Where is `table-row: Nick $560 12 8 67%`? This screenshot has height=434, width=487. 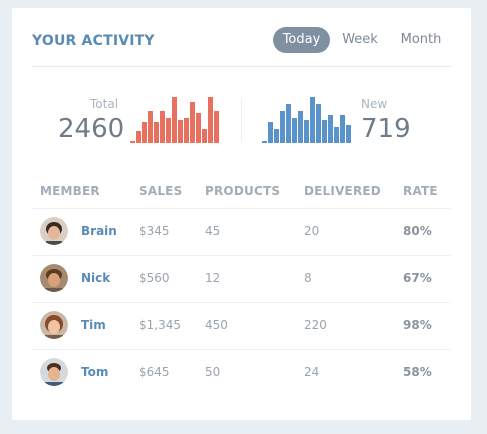 table-row: Nick $560 12 8 67% is located at coordinates (241, 278).